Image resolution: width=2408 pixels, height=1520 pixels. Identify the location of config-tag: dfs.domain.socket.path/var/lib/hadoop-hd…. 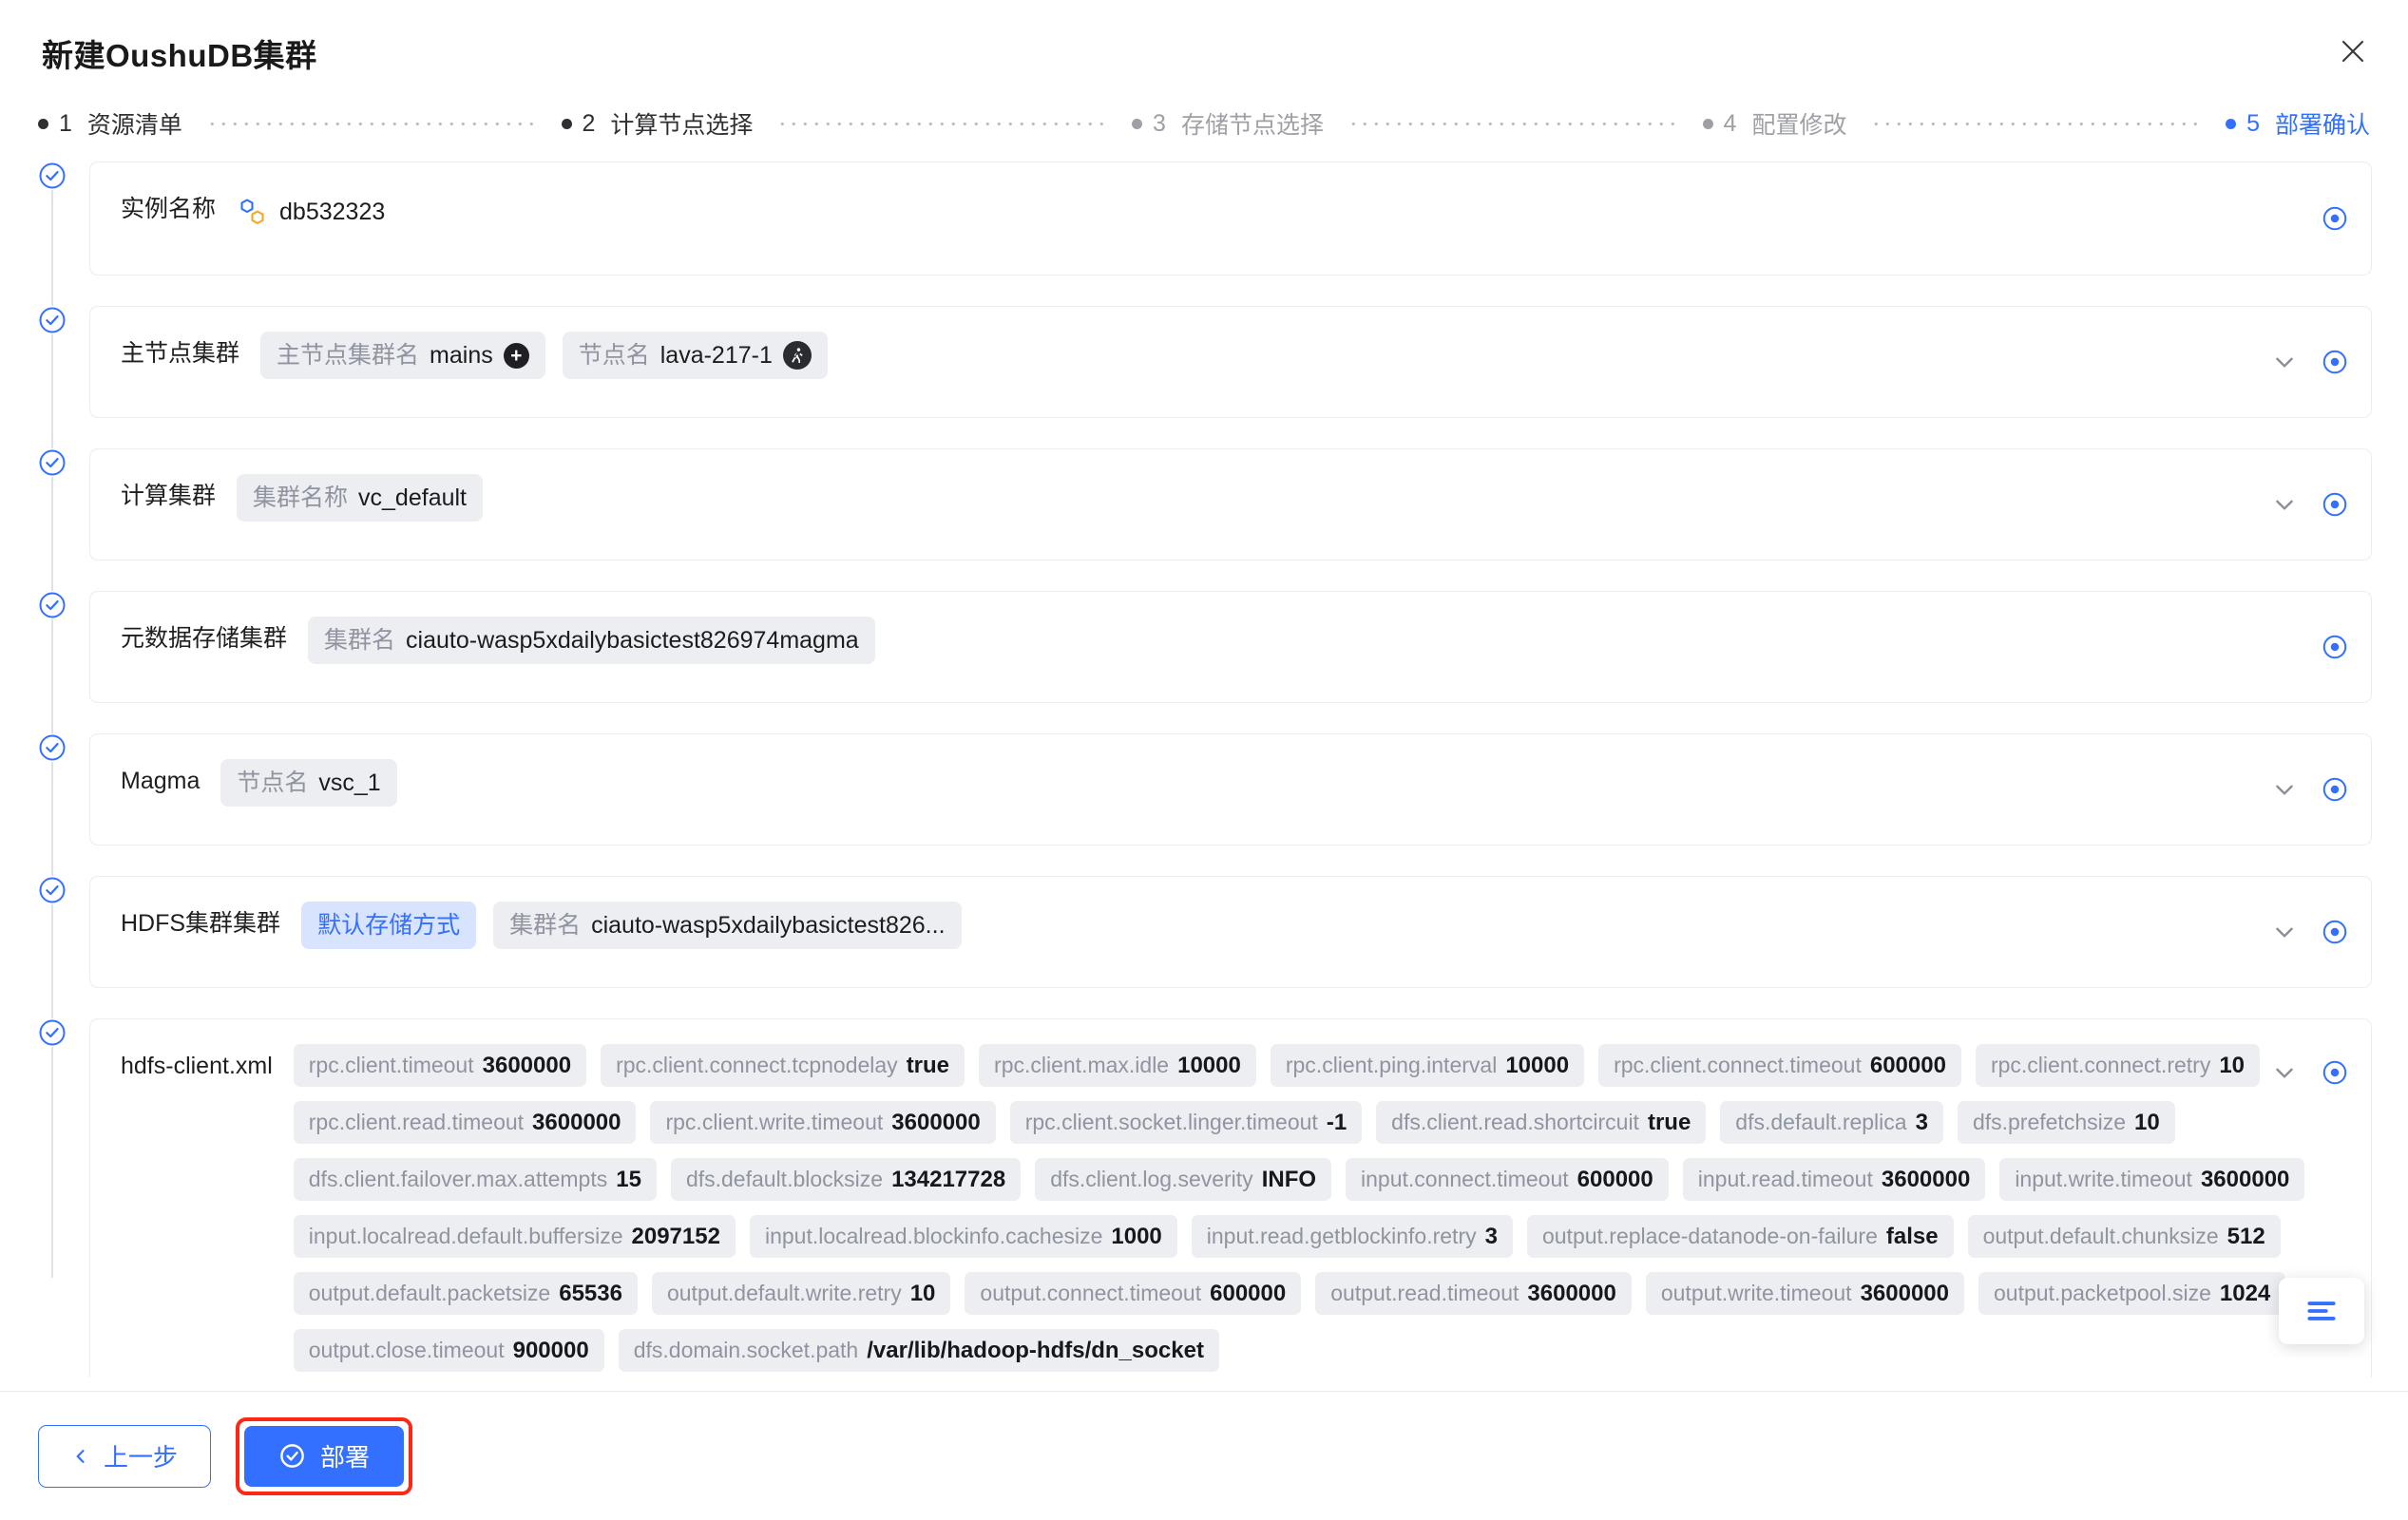
(919, 1350).